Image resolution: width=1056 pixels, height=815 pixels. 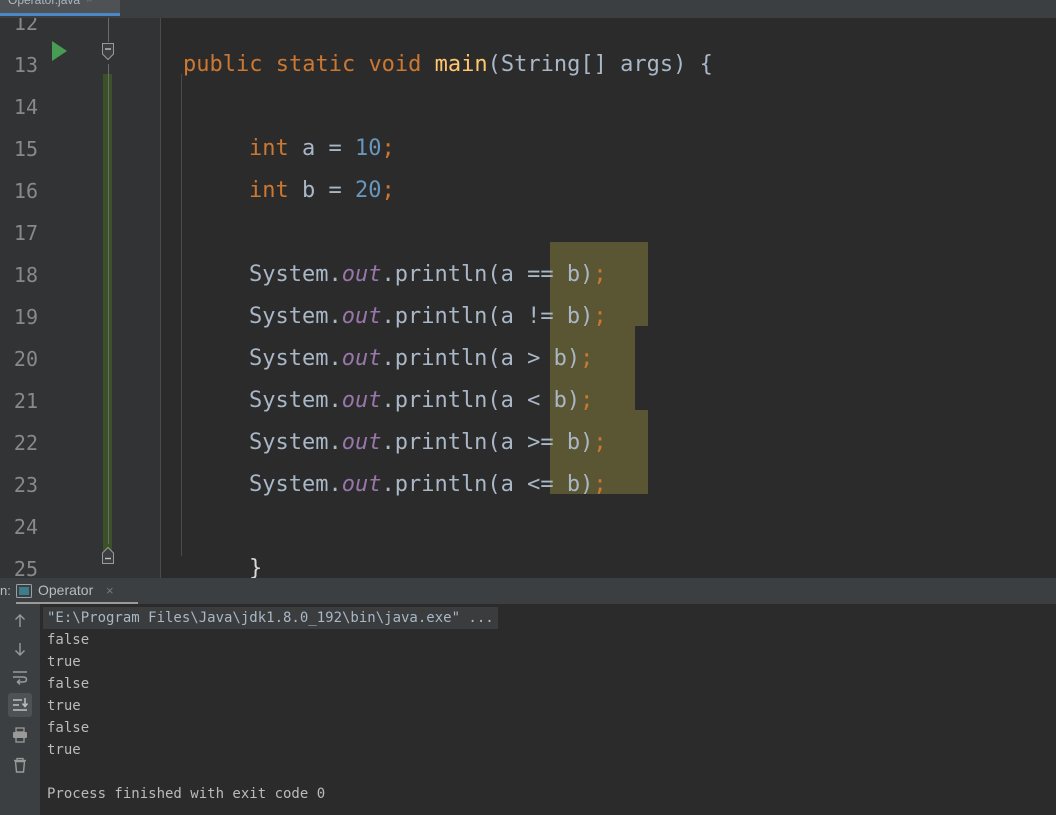 I want to click on editor-gutter: 12 13 14 15 16 17 18 19 20 21 22 23 24 25, so click(x=80, y=298).